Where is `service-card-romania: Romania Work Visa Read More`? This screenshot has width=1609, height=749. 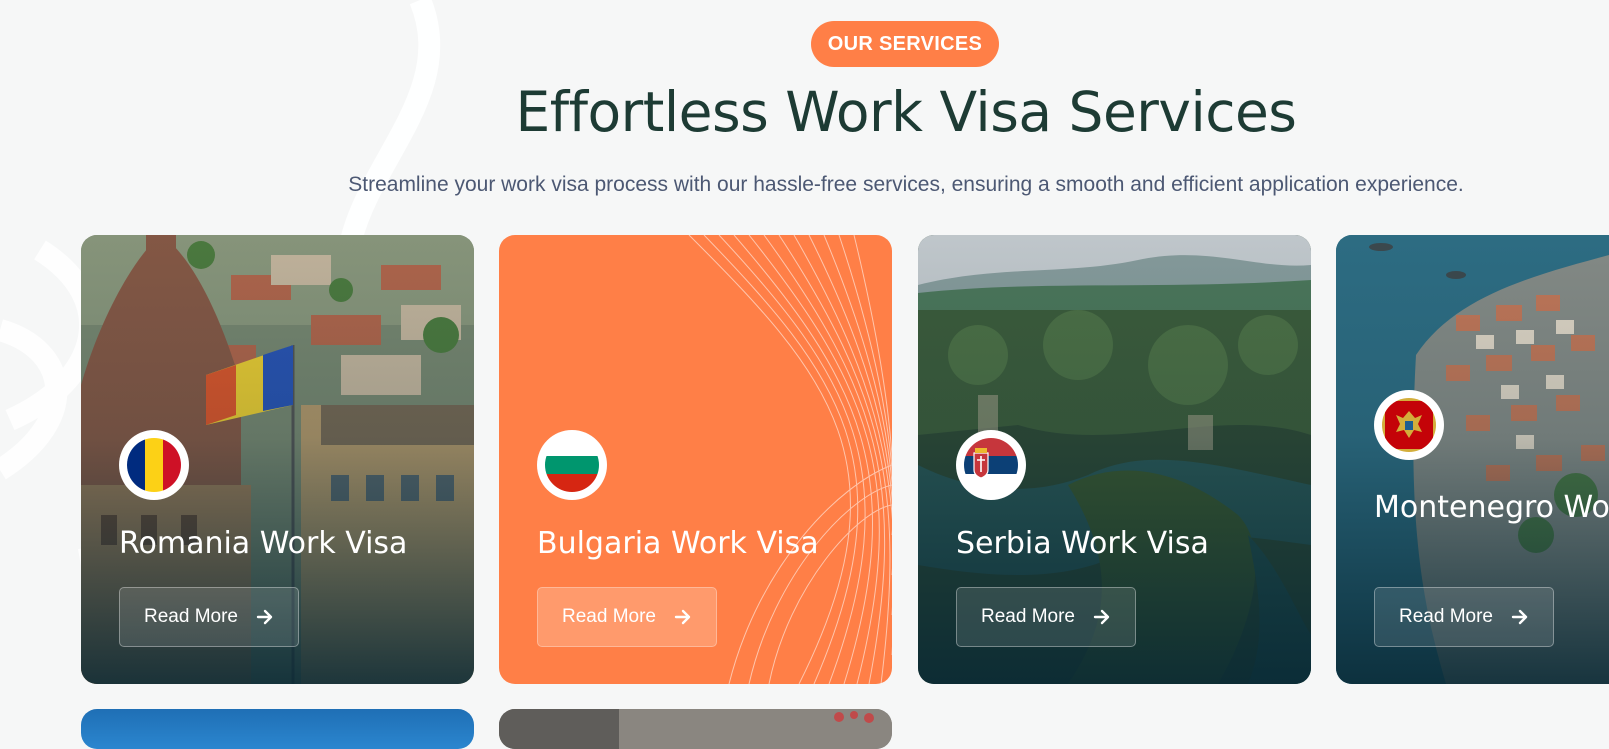
service-card-romania: Romania Work Visa Read More is located at coordinates (277, 459).